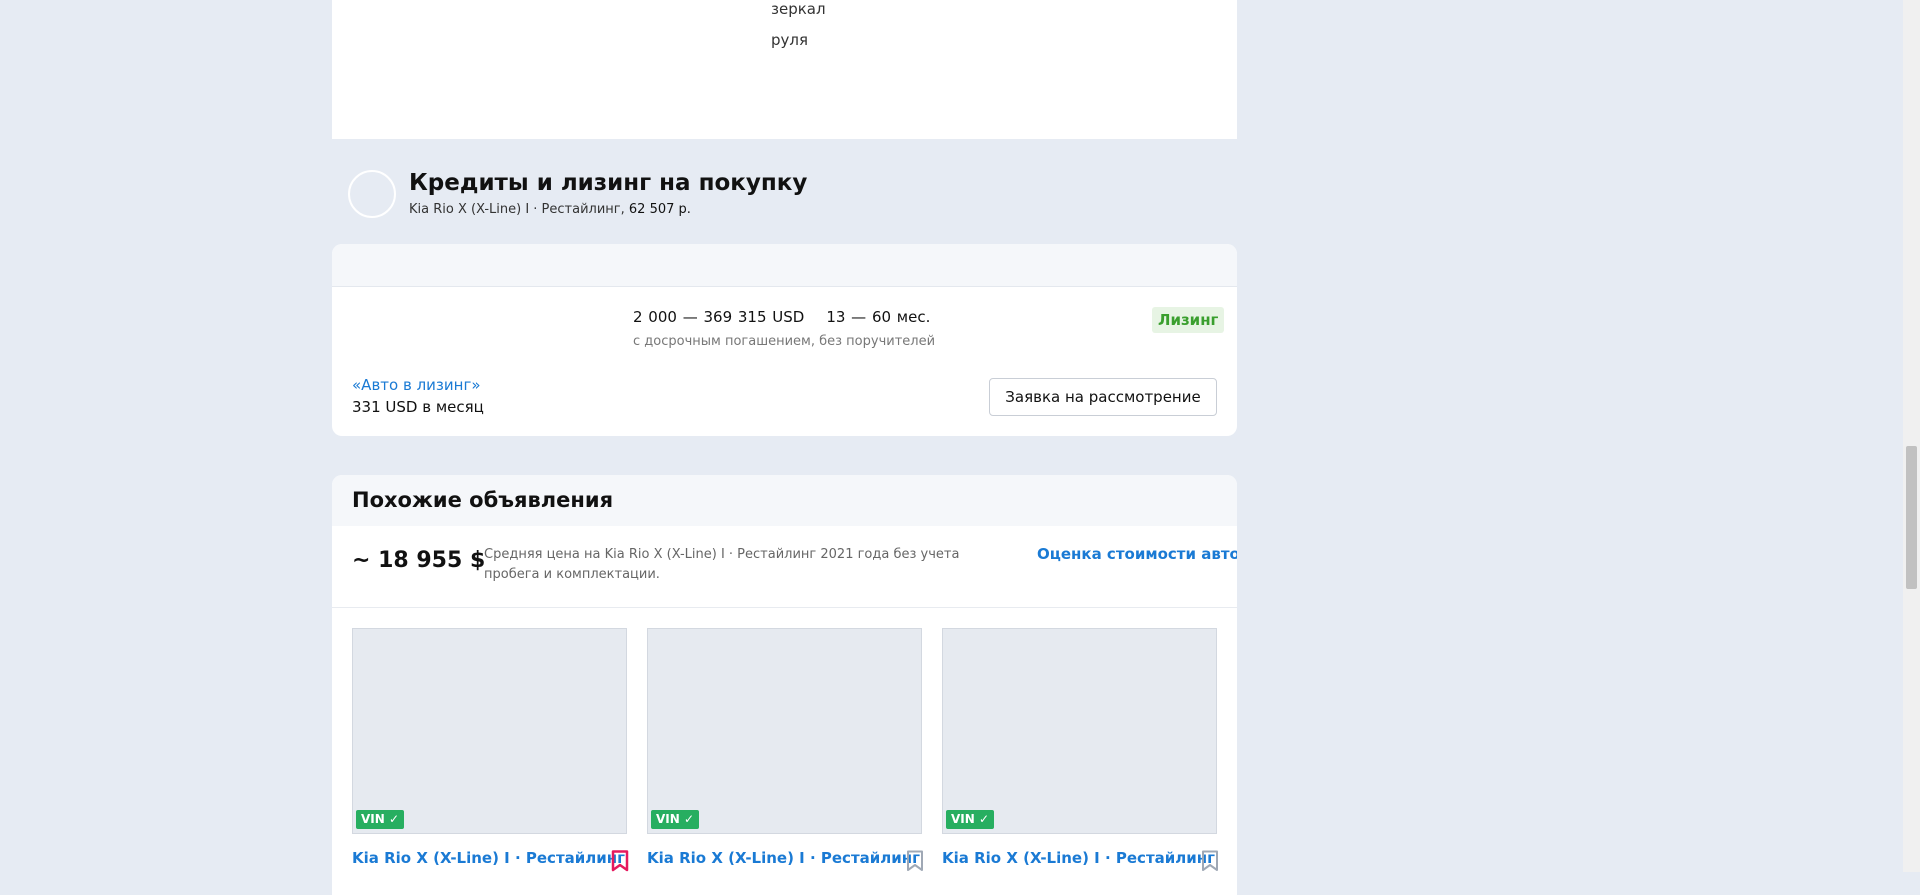 Image resolution: width=1920 pixels, height=895 pixels. What do you see at coordinates (1911, 436) in the screenshot?
I see `page-scrollbar` at bounding box center [1911, 436].